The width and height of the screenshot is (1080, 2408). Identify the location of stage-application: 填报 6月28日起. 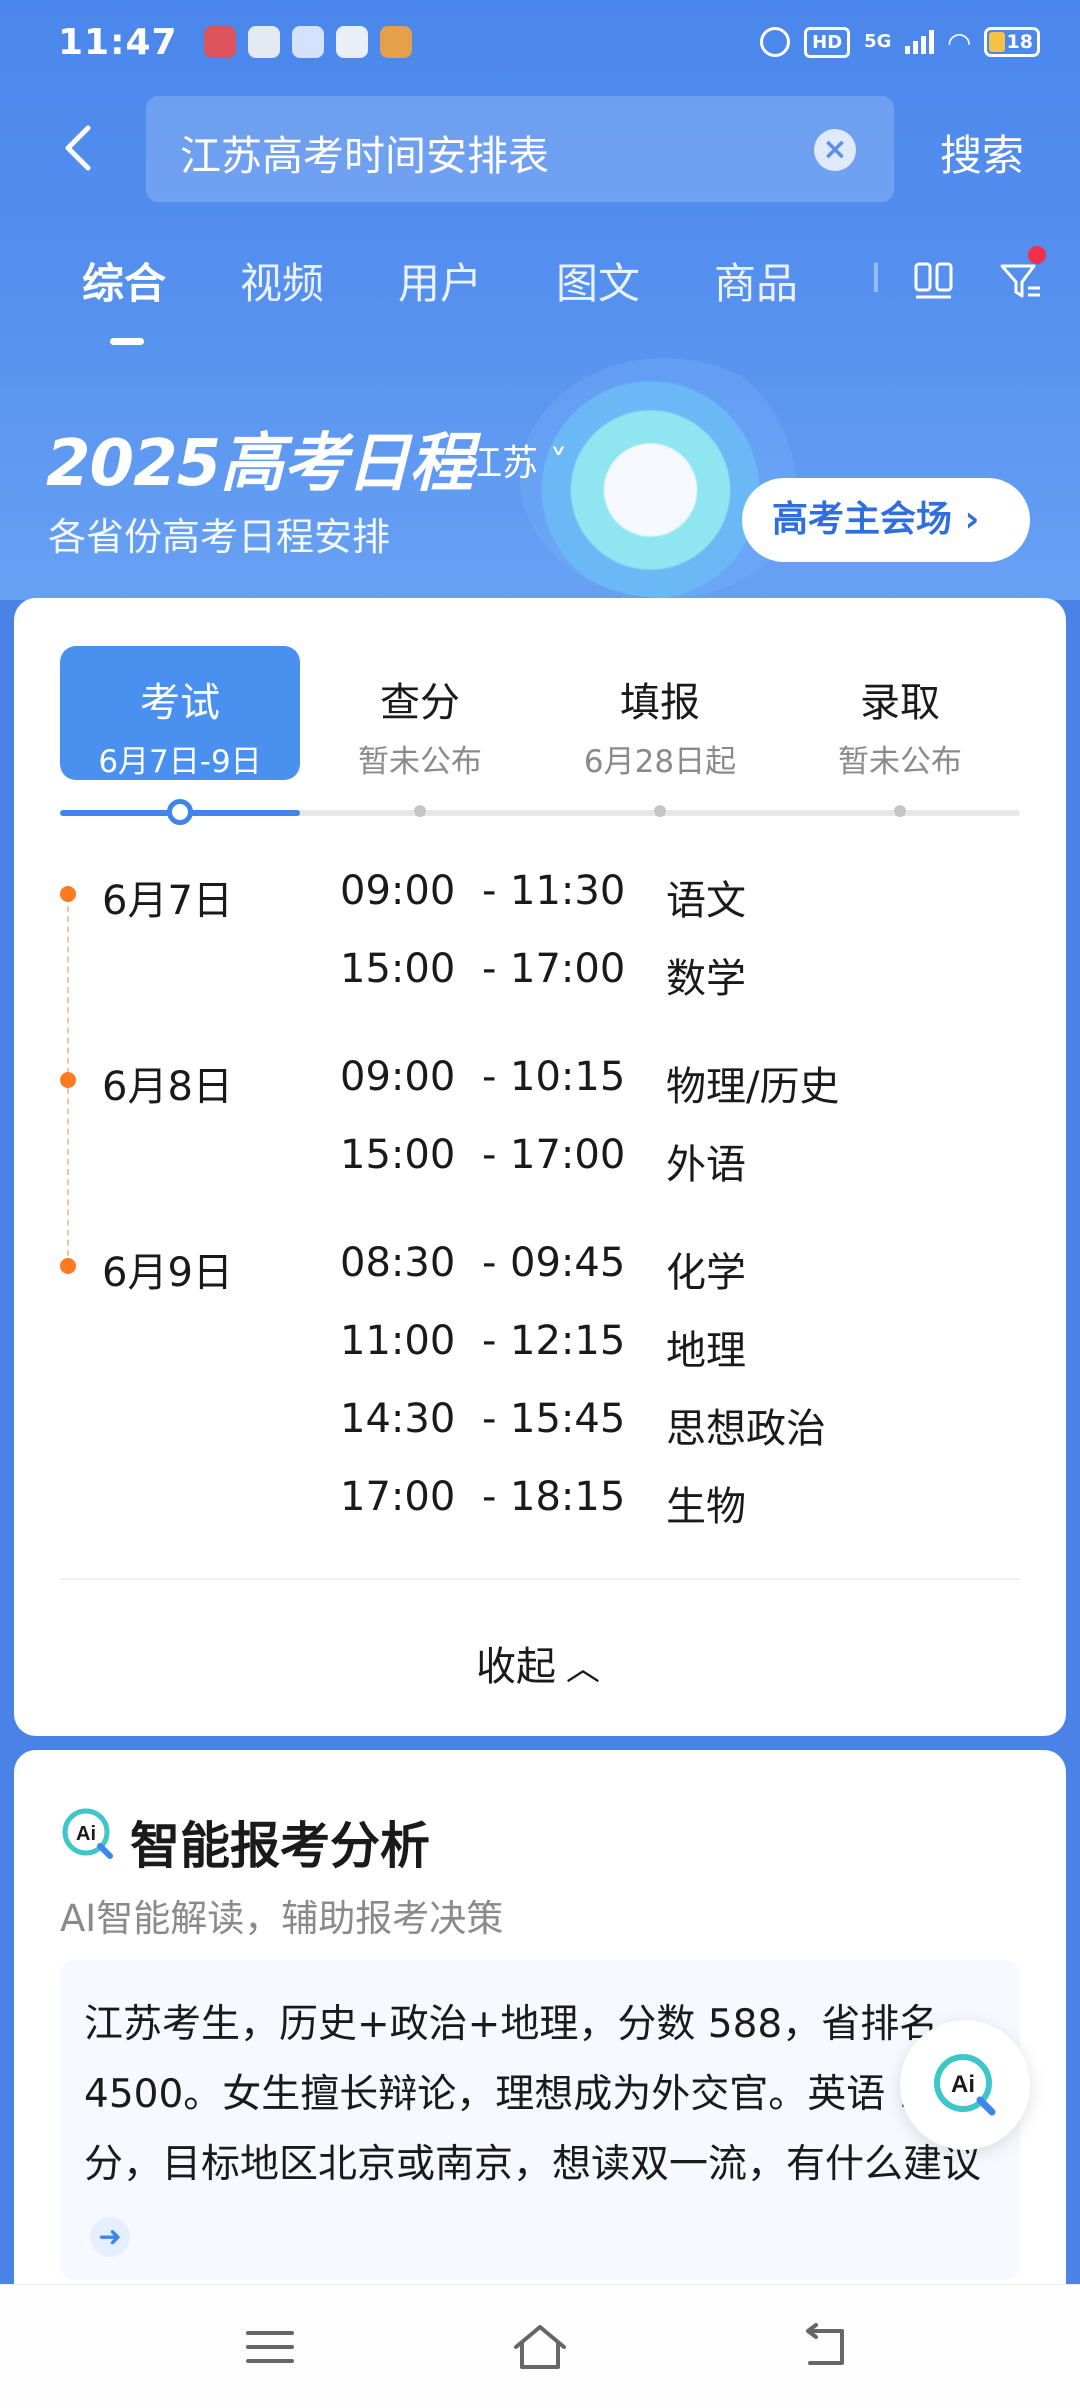
(660, 713).